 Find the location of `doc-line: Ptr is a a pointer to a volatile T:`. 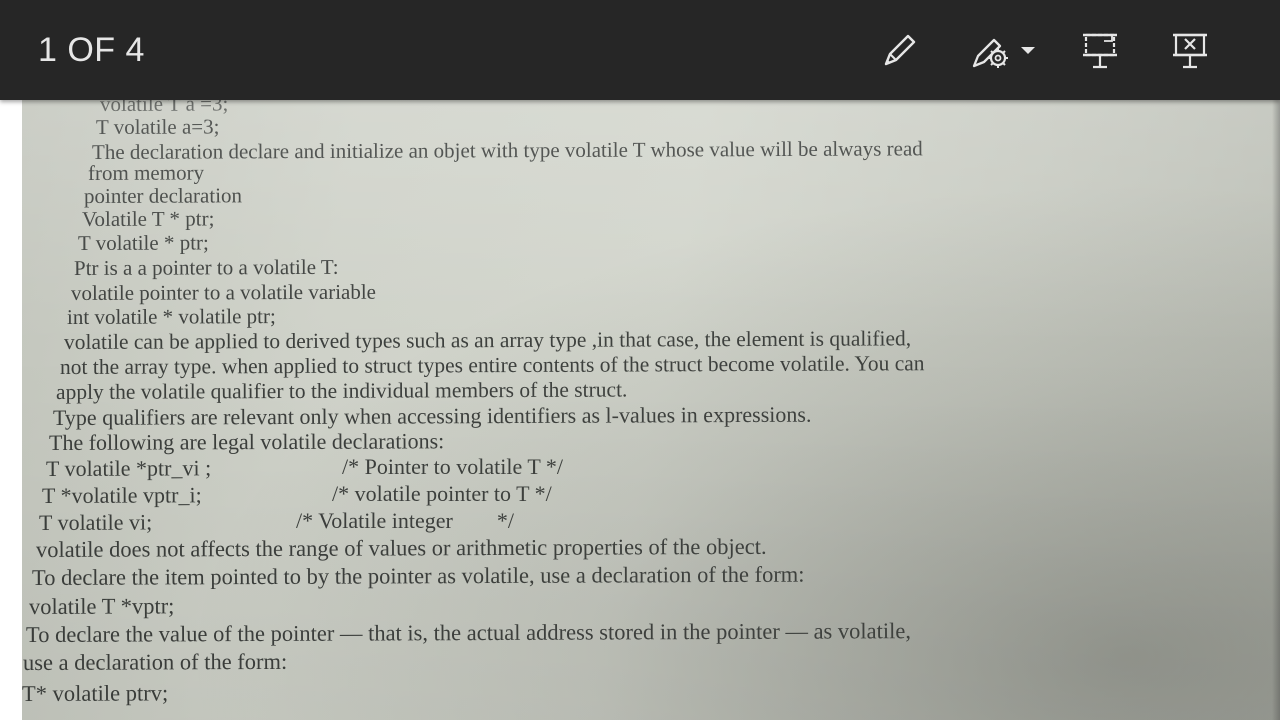

doc-line: Ptr is a a pointer to a volatile T: is located at coordinates (206, 267).